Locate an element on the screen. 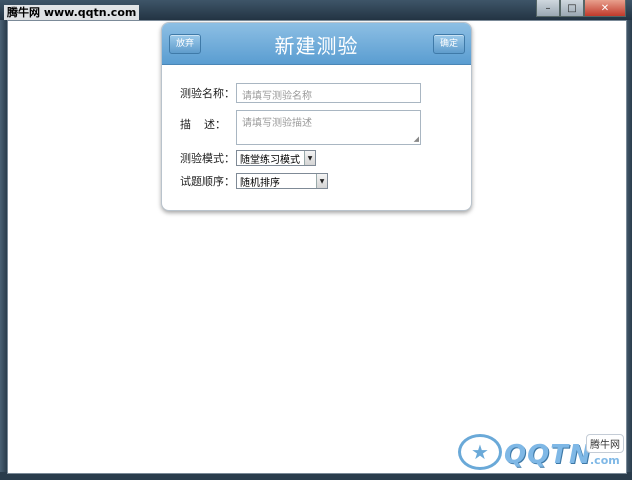 This screenshot has height=480, width=632. question-order-select: 随机排序 ▼ is located at coordinates (282, 181).